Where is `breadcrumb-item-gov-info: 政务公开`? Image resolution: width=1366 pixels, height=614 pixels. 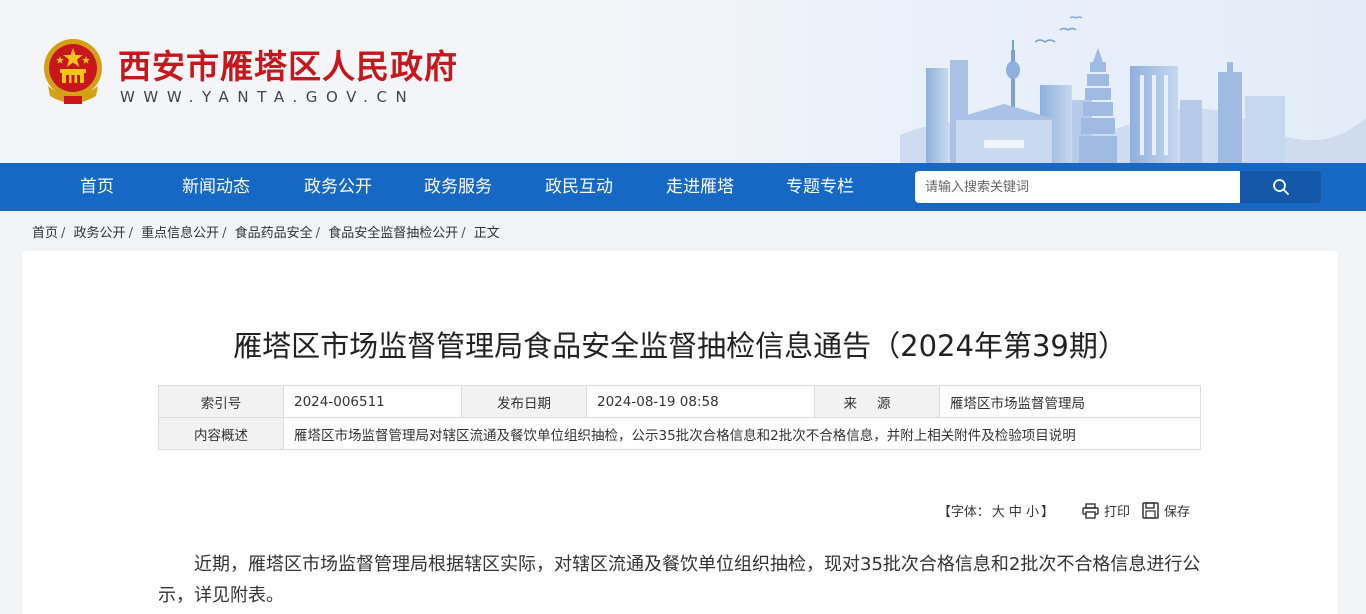 breadcrumb-item-gov-info: 政务公开 is located at coordinates (100, 233).